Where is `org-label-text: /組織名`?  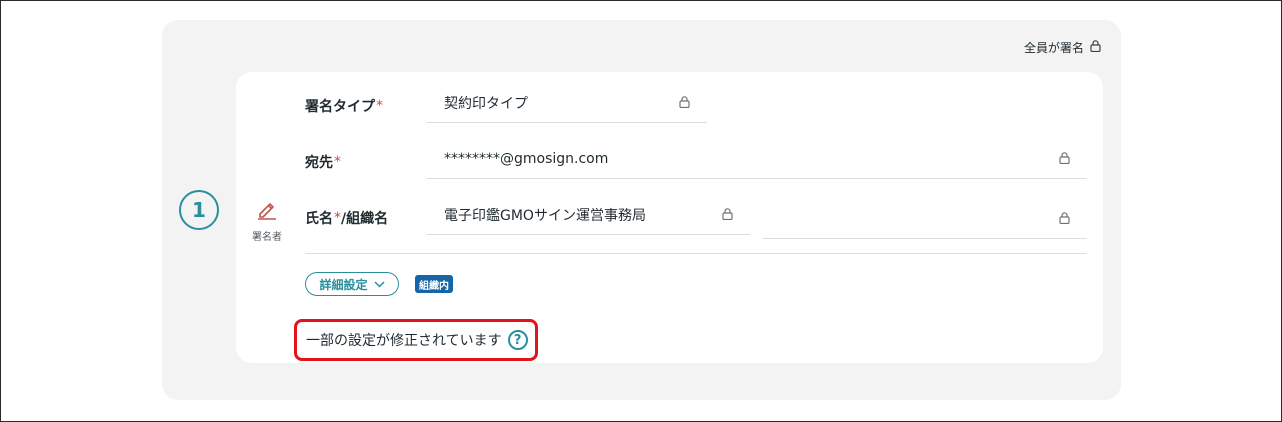
org-label-text: /組織名 is located at coordinates (365, 219).